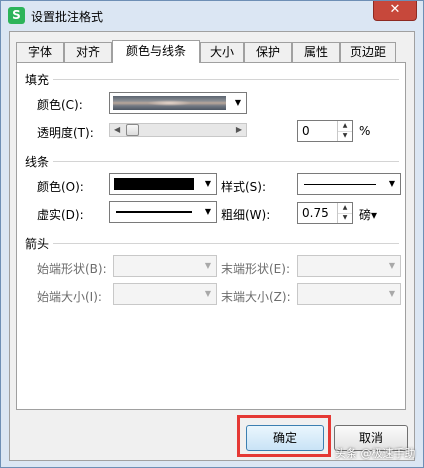  I want to click on wps-app-icon: S, so click(16, 15).